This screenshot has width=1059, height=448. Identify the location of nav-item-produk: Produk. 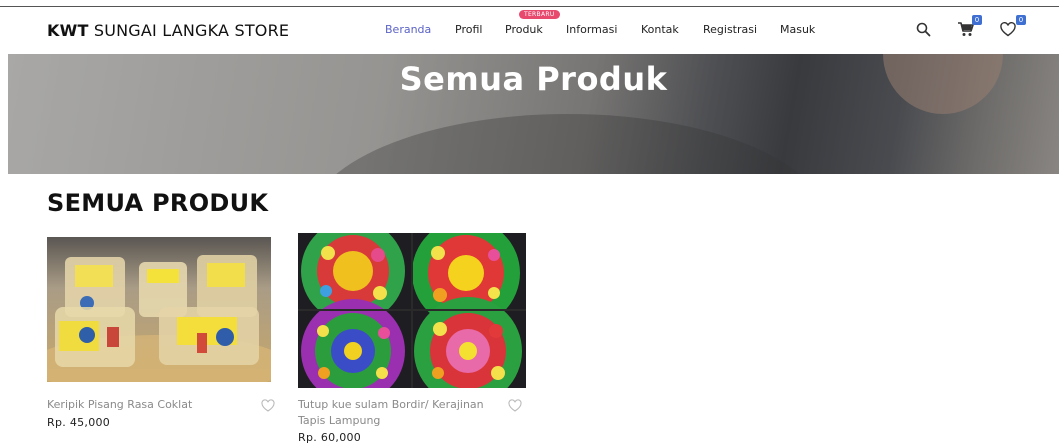
(524, 29).